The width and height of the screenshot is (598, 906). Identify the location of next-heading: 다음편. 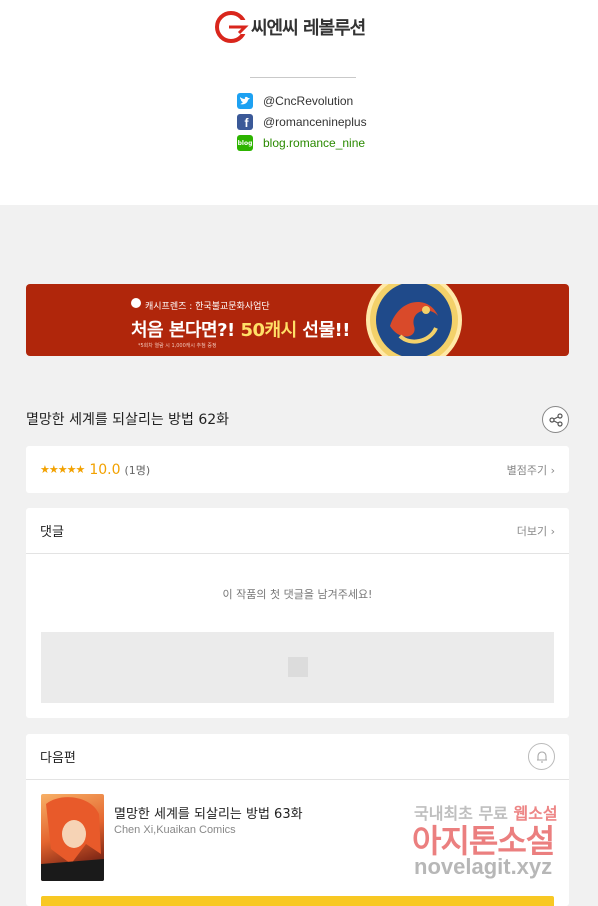
(58, 758).